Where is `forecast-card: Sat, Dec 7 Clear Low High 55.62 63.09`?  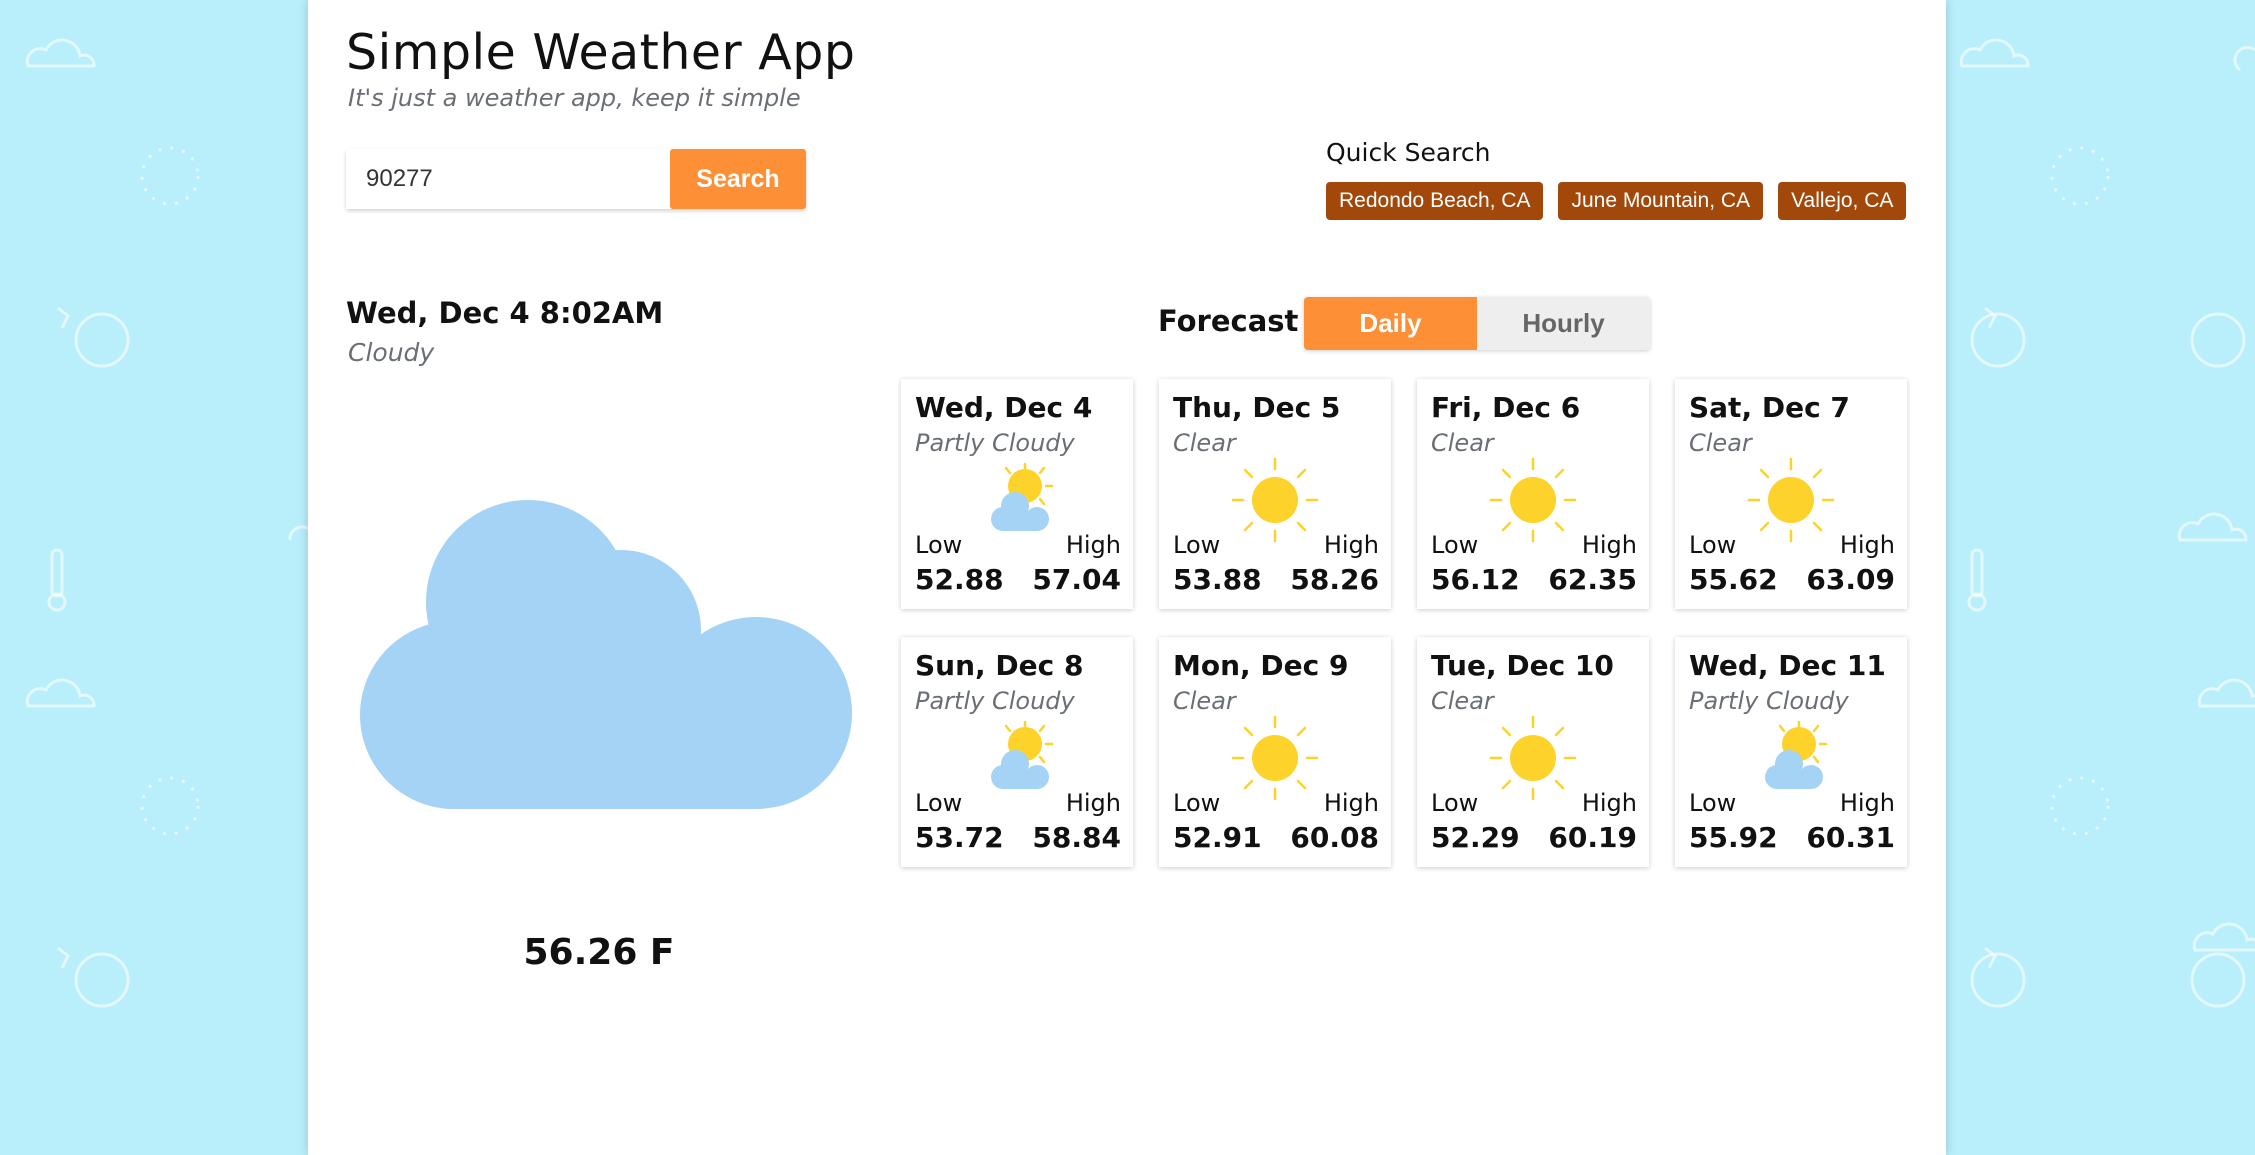 forecast-card: Sat, Dec 7 Clear Low High 55.62 63.09 is located at coordinates (1791, 494).